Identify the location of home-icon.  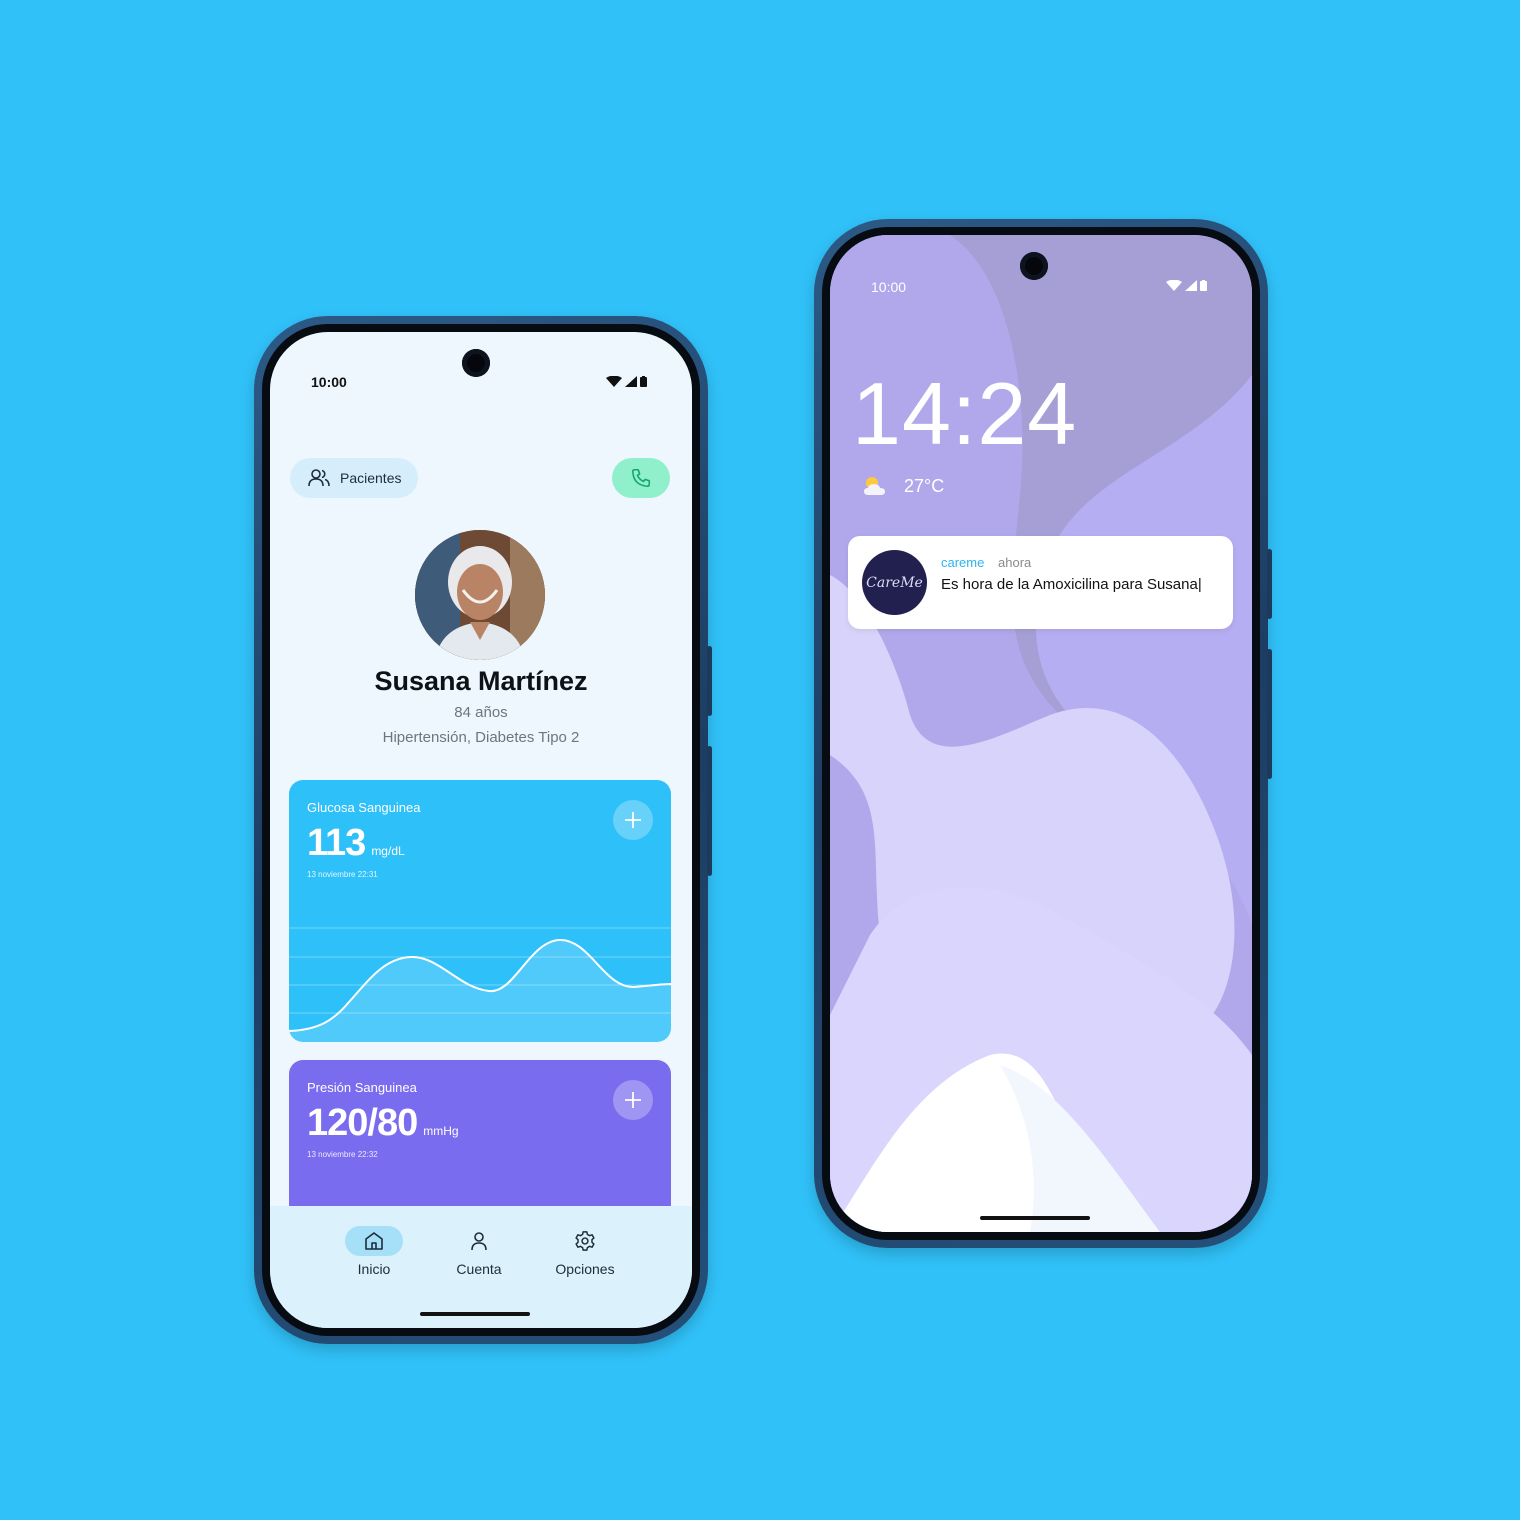
(374, 1241).